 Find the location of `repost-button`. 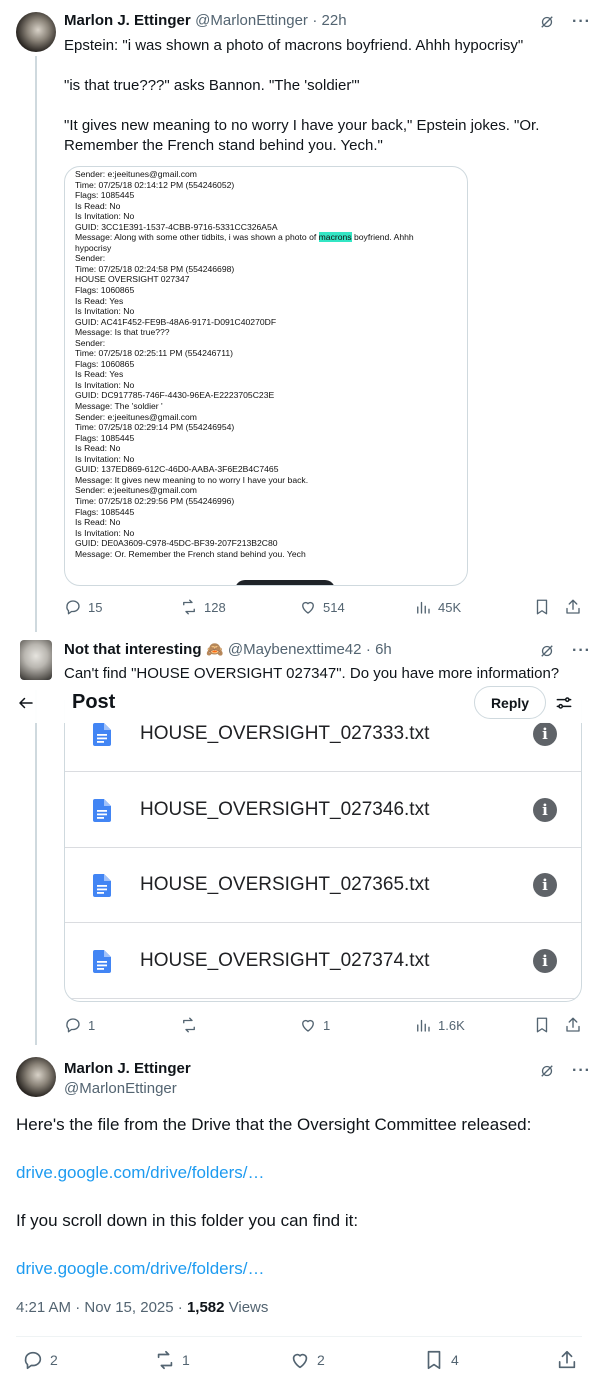

repost-button is located at coordinates (192, 1025).